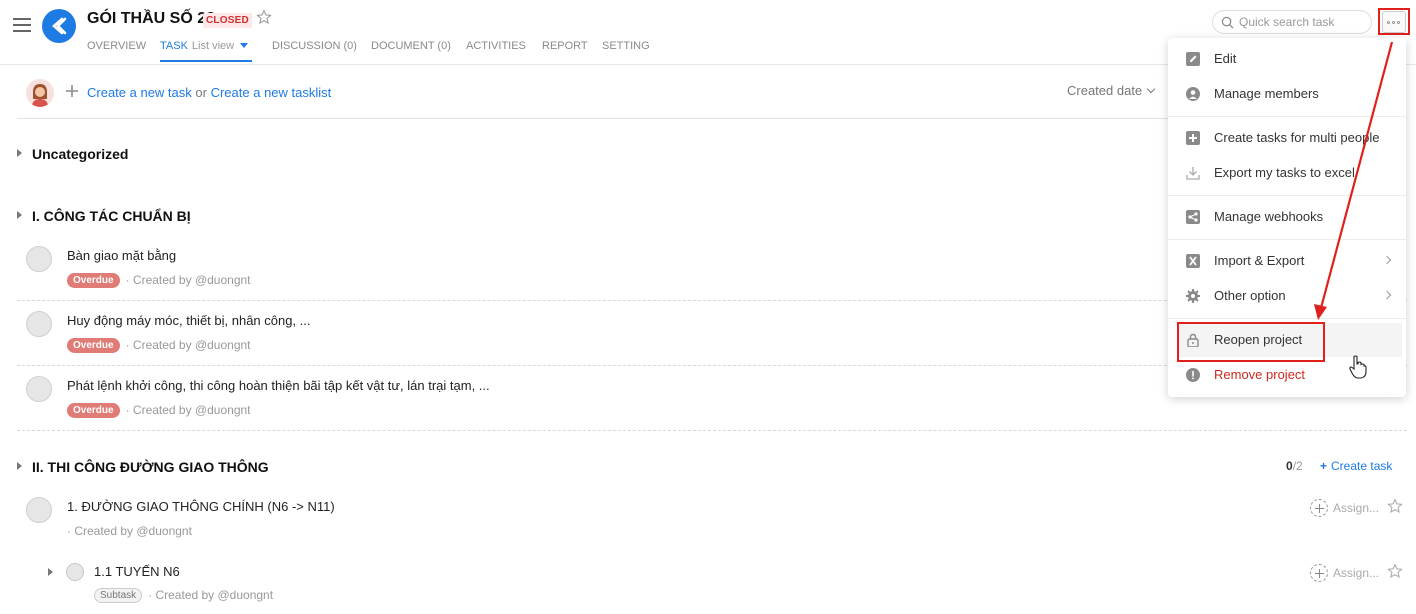 The width and height of the screenshot is (1416, 614). Describe the element at coordinates (1287, 296) in the screenshot. I see `menu-item-other-option: Other option` at that location.